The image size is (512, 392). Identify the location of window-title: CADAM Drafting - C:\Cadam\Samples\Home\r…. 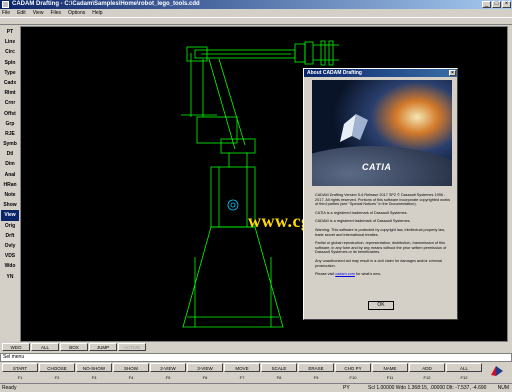
(106, 4).